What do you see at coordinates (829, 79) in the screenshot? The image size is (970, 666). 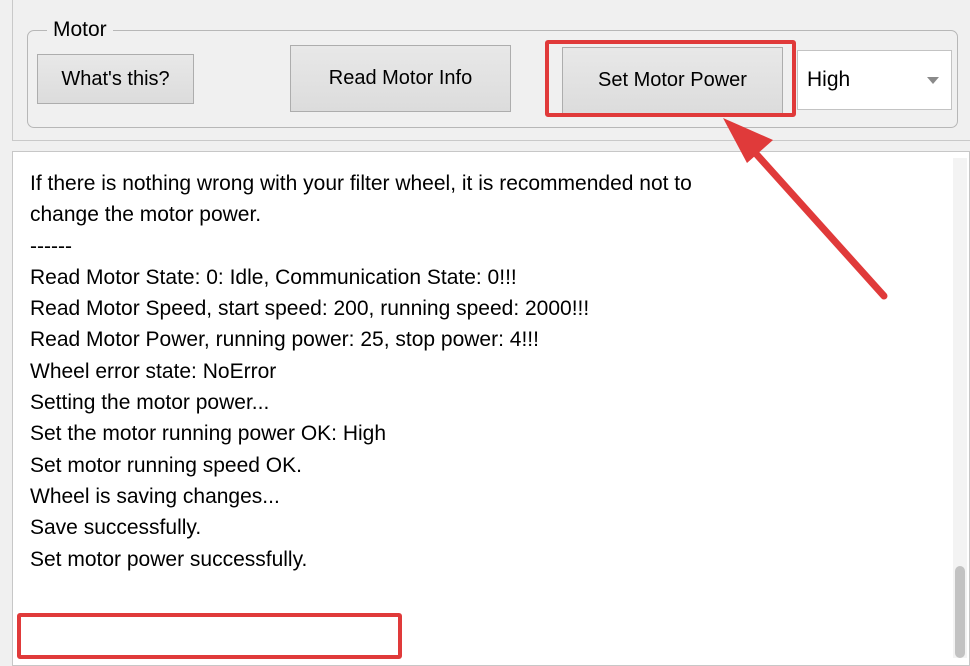 I see `motor-power-select-value: High` at bounding box center [829, 79].